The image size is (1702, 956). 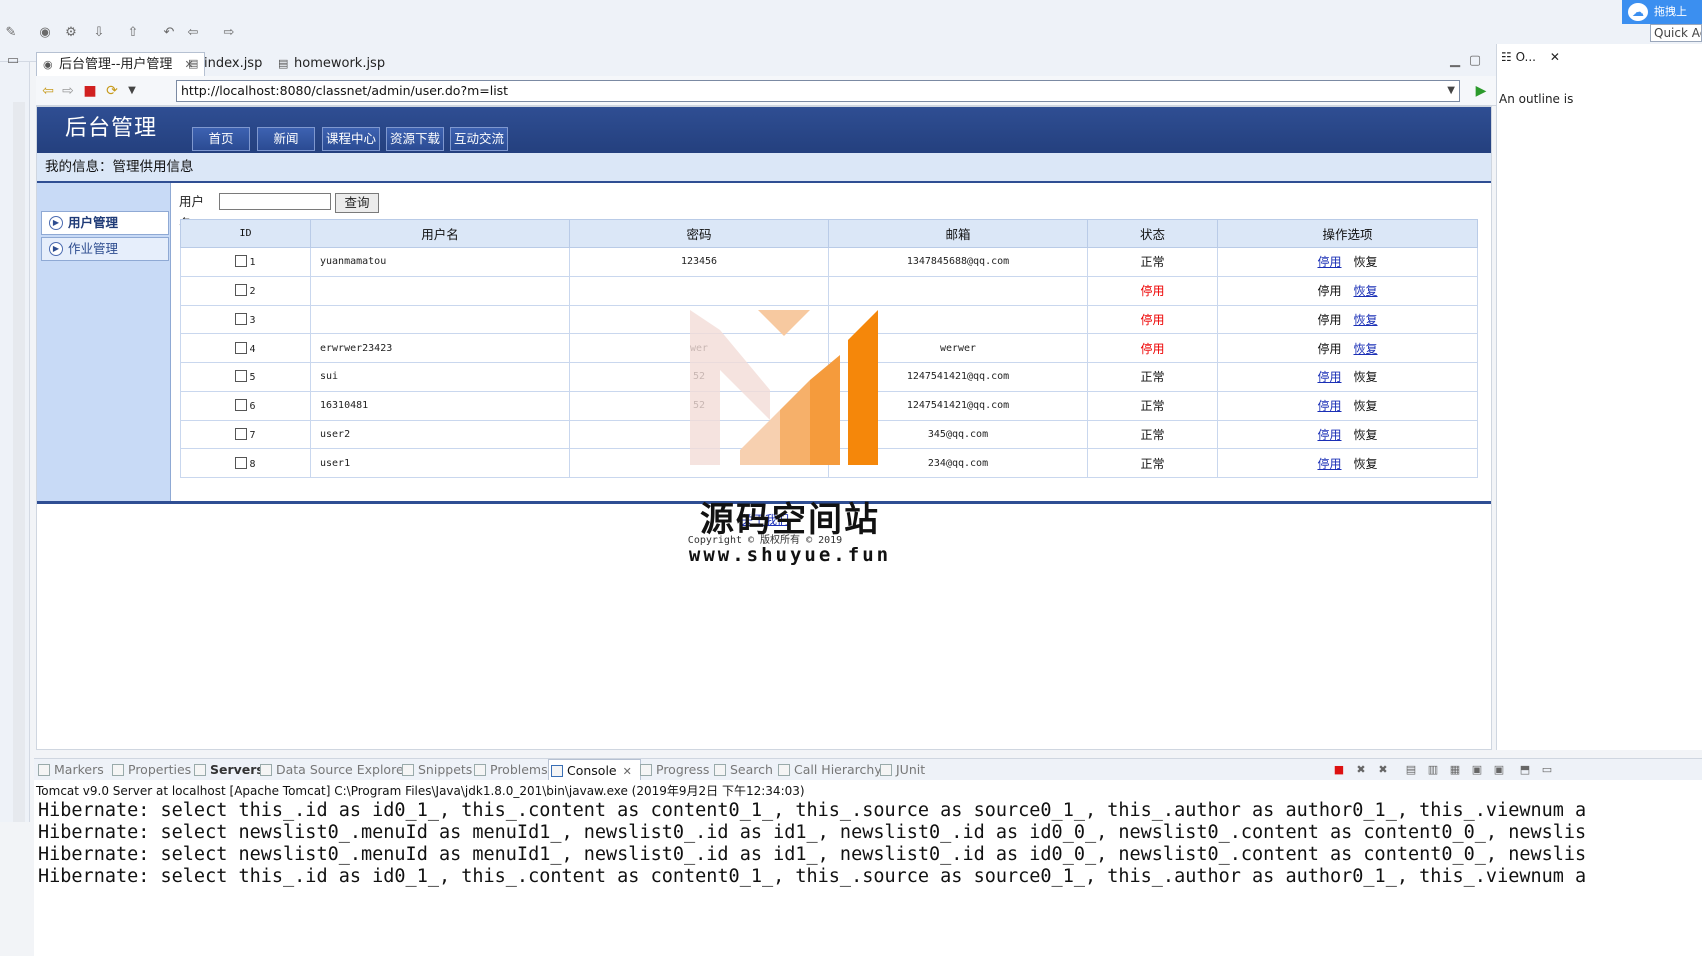 I want to click on prev-annotation-icon: ⇧, so click(x=133, y=33).